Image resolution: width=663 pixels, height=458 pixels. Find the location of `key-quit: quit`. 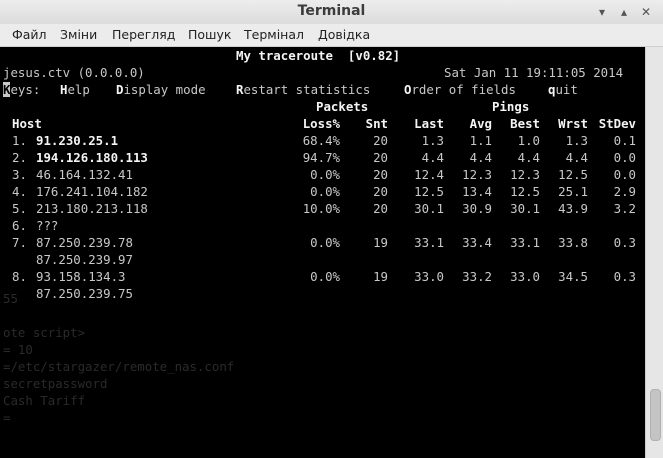

key-quit: quit is located at coordinates (563, 89).